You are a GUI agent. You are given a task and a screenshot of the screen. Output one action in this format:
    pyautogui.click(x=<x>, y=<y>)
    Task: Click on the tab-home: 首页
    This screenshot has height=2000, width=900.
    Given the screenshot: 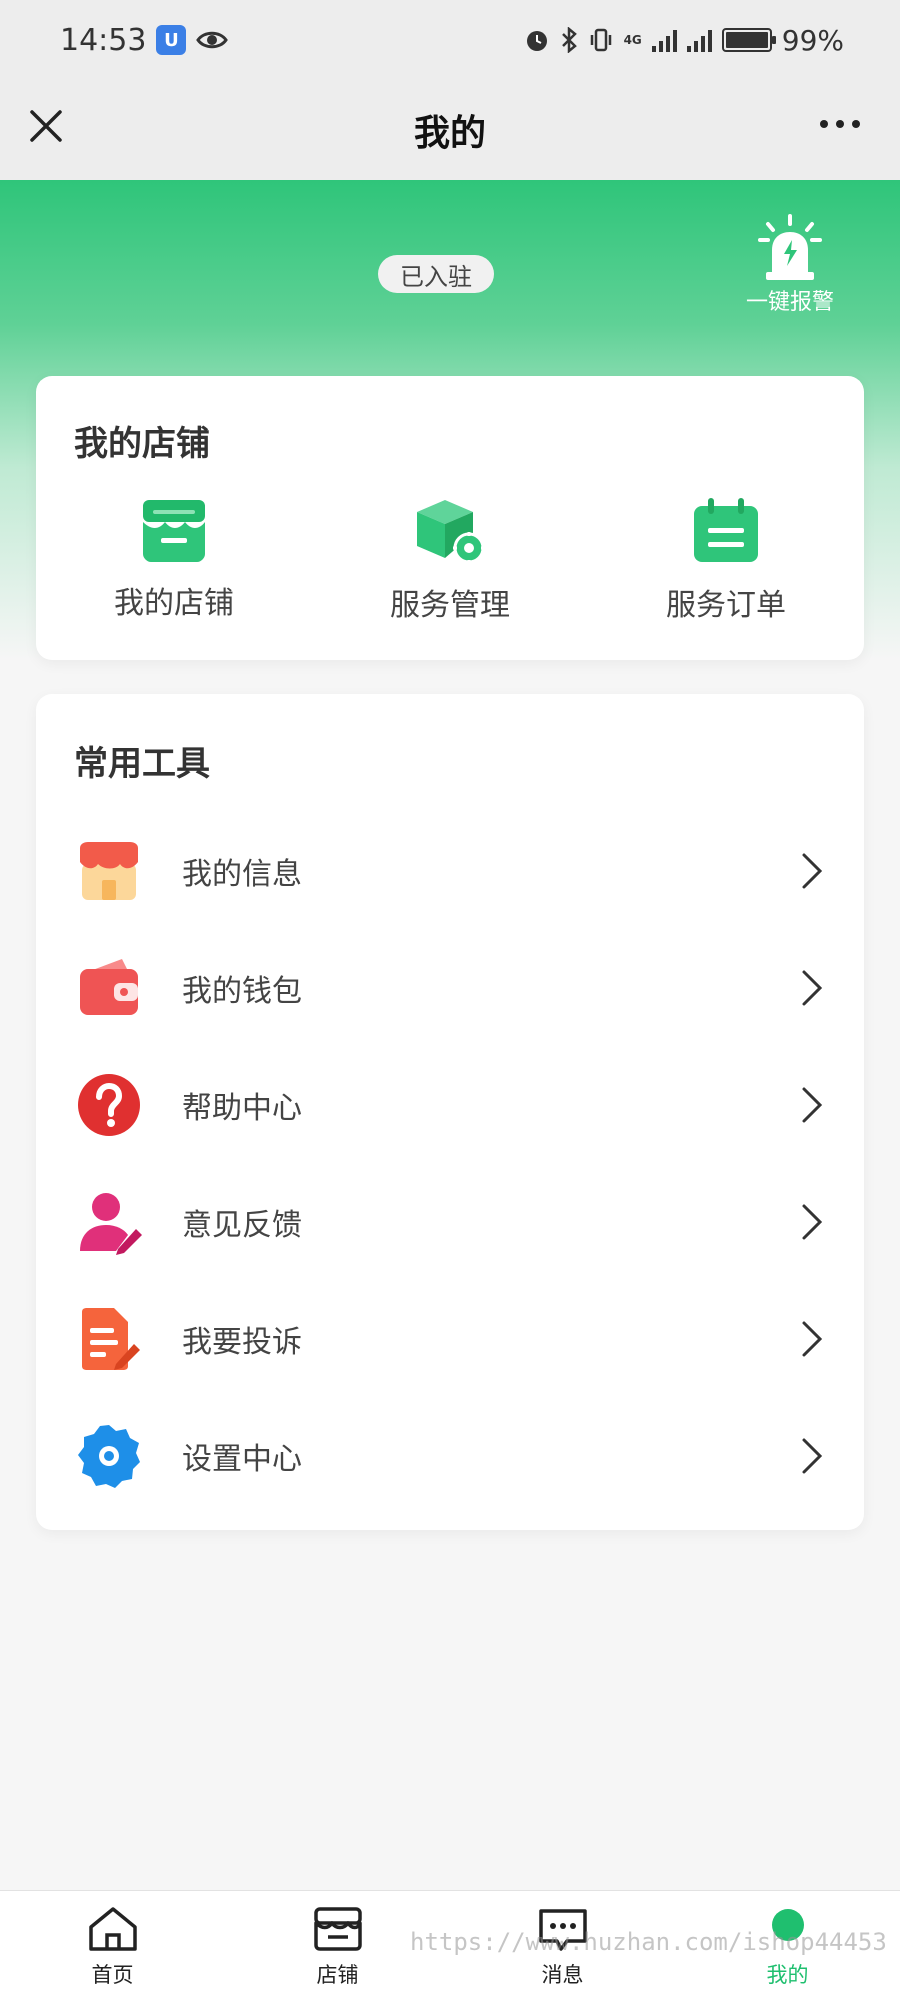 What is the action you would take?
    pyautogui.click(x=112, y=1945)
    